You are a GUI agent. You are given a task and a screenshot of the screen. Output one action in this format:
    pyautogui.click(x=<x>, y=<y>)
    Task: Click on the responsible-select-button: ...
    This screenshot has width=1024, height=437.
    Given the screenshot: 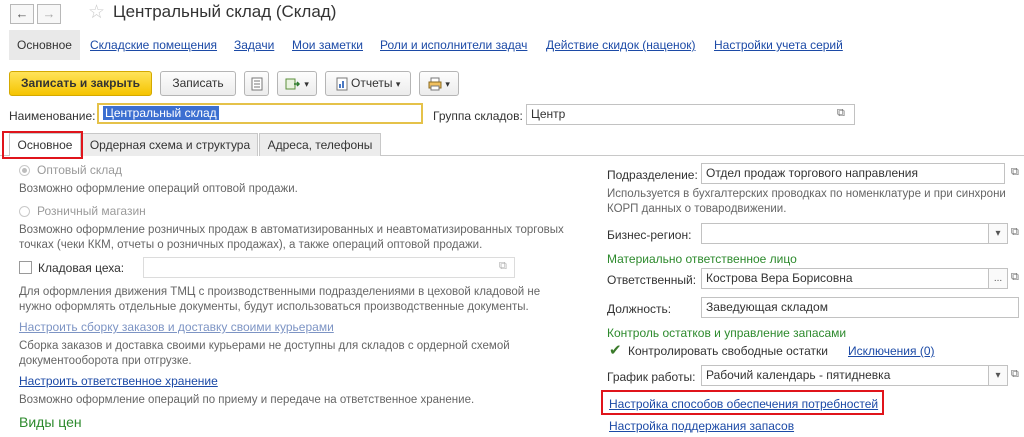 What is the action you would take?
    pyautogui.click(x=998, y=278)
    